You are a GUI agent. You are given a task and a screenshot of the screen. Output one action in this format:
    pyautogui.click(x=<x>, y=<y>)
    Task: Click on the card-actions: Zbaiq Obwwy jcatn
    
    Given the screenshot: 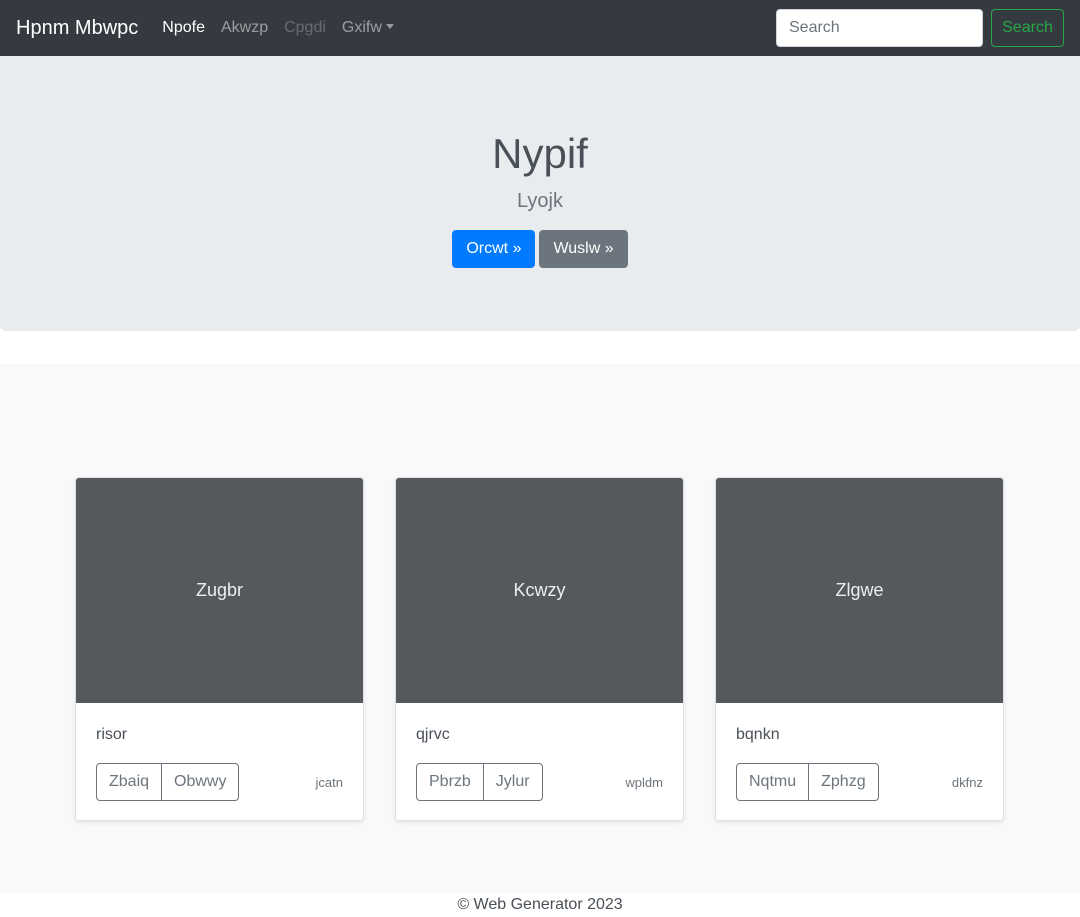 What is the action you would take?
    pyautogui.click(x=219, y=782)
    